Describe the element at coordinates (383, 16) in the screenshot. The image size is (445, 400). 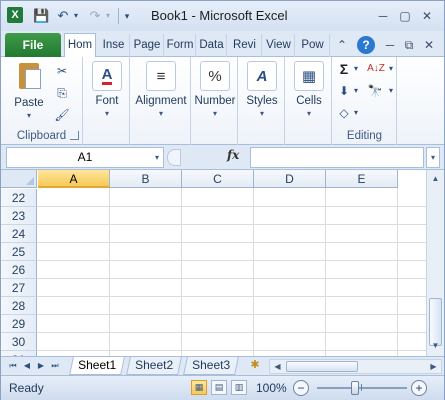
I see `minimize-button: ─` at that location.